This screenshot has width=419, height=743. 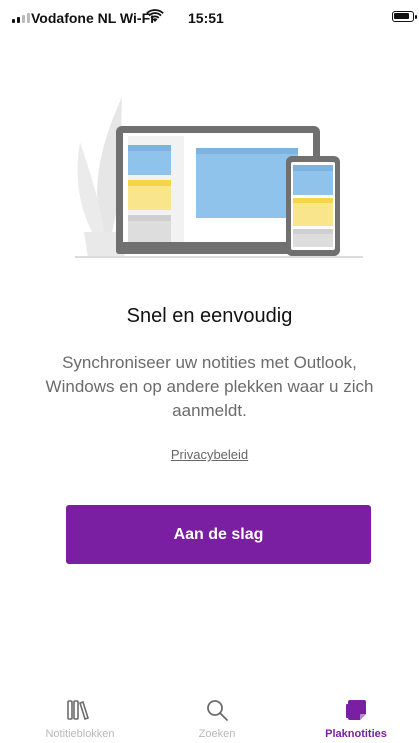 What do you see at coordinates (313, 168) in the screenshot?
I see `phone-card-blue-header` at bounding box center [313, 168].